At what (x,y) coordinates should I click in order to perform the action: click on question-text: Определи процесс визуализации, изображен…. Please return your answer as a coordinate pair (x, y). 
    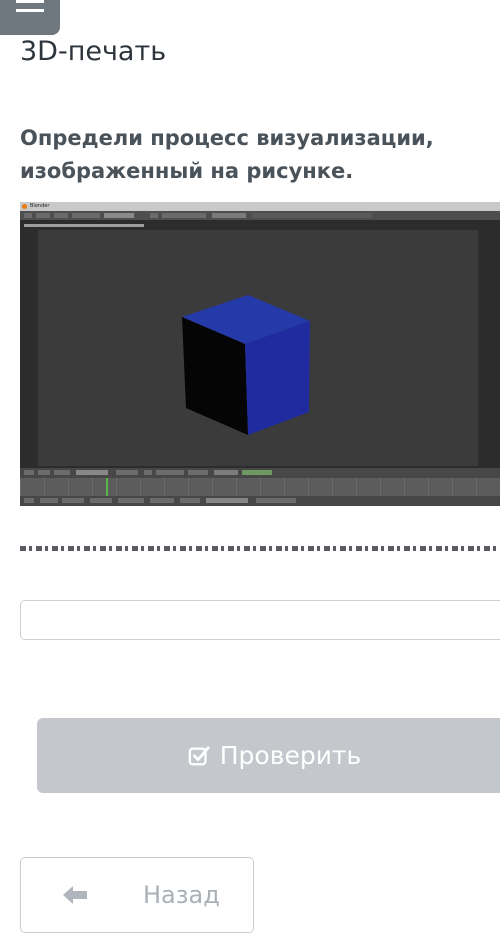
    Looking at the image, I should click on (227, 154).